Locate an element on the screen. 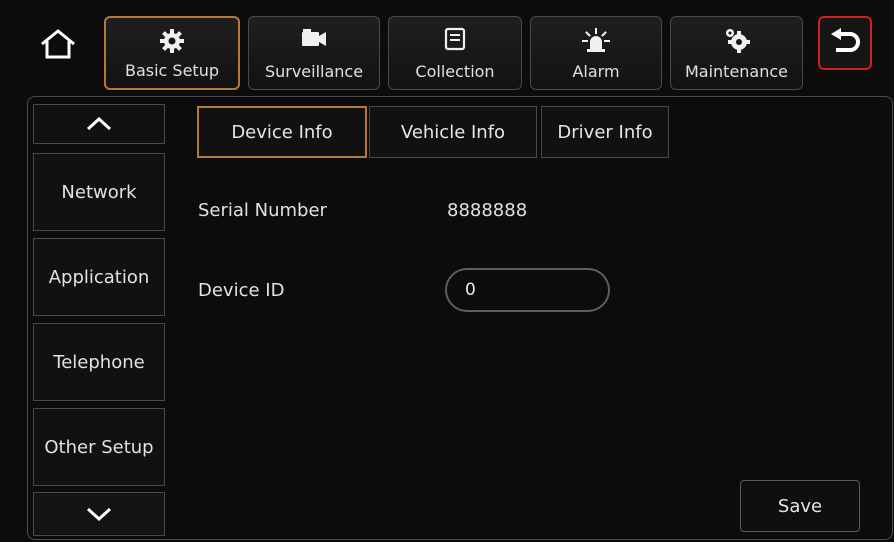 Image resolution: width=894 pixels, height=542 pixels. subtab-label: Vehicle Info is located at coordinates (453, 132).